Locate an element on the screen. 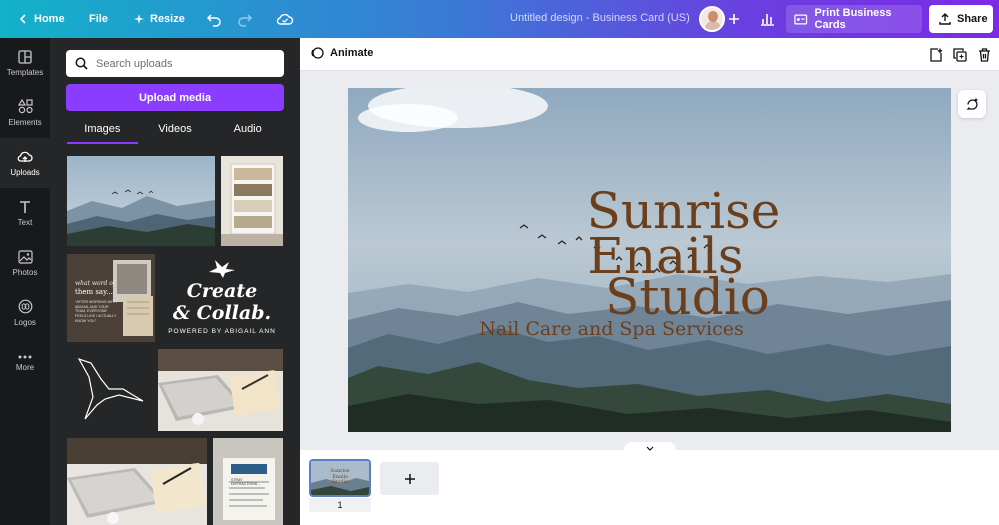  add-page-icon is located at coordinates (936, 55).